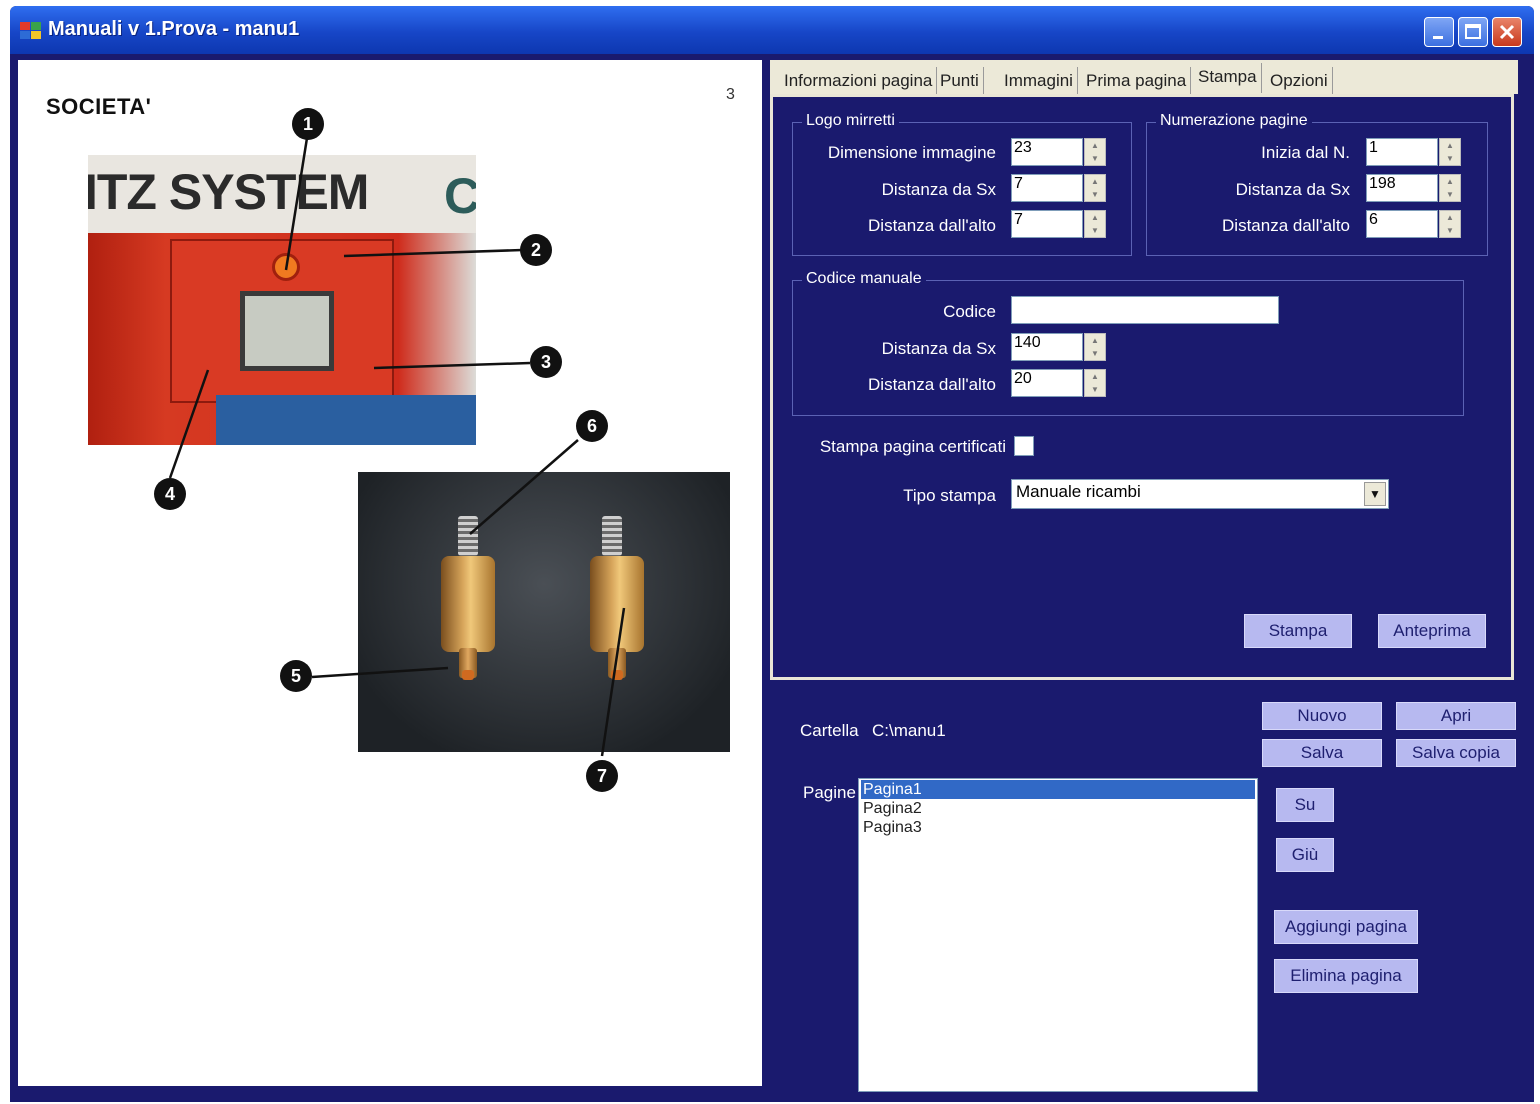  What do you see at coordinates (1228, 78) in the screenshot?
I see `tab-stampa: Stampa` at bounding box center [1228, 78].